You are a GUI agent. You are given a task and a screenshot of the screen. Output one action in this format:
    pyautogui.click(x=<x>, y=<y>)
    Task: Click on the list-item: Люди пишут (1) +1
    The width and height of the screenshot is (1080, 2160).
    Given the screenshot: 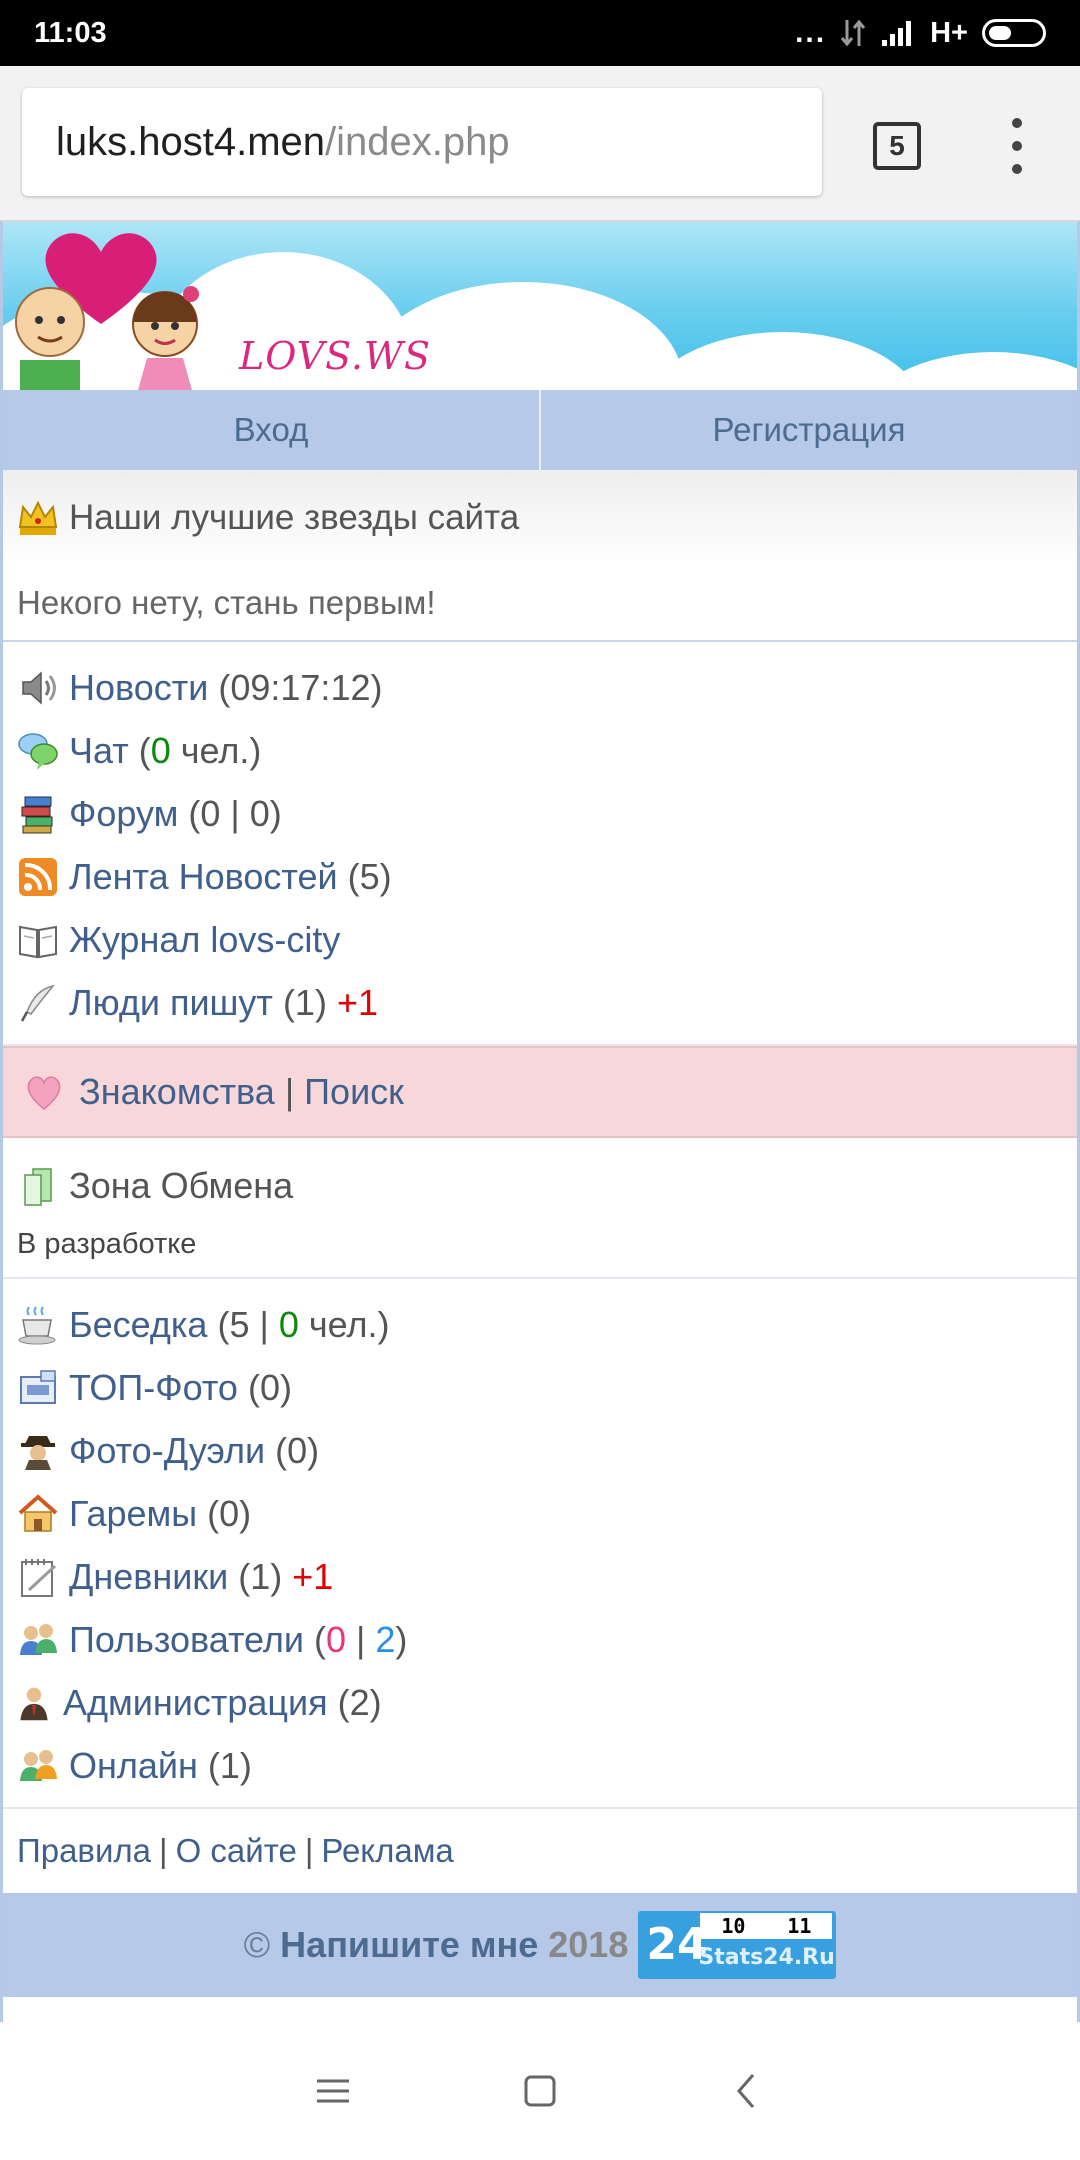 What is the action you would take?
    pyautogui.click(x=540, y=1002)
    